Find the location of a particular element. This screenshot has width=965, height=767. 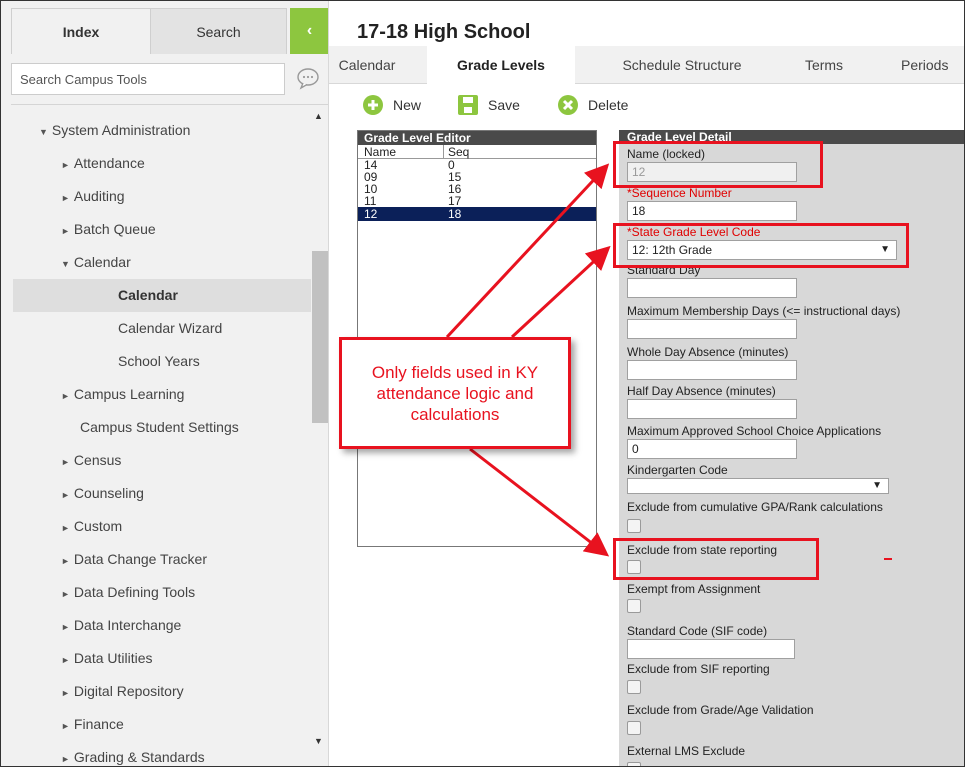

tree-item-system-administration: ▼ System Administration is located at coordinates (114, 130).